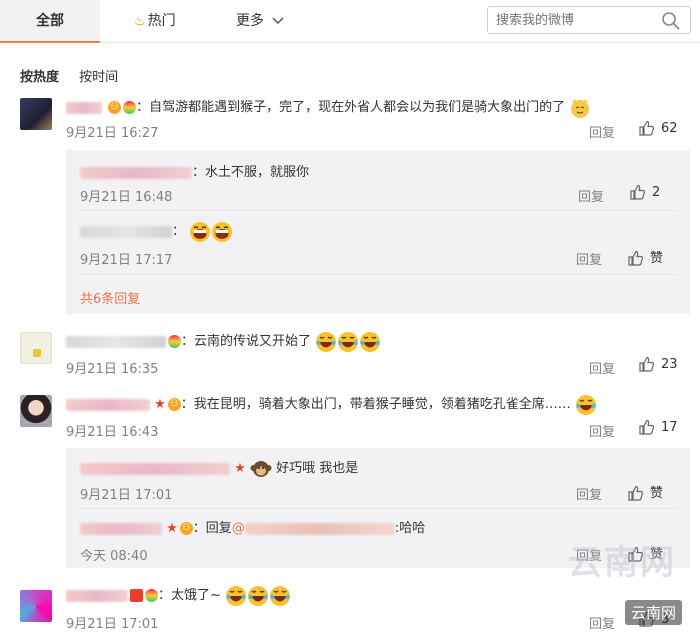 The height and width of the screenshot is (641, 700). Describe the element at coordinates (98, 77) in the screenshot. I see `sort-by-time: 按时间` at that location.